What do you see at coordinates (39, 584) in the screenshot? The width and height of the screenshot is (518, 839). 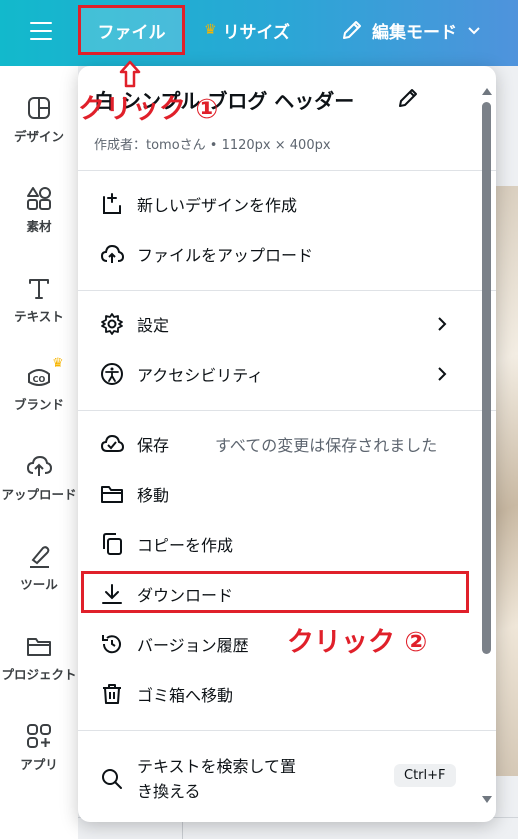 I see `rail-label-tools: ツール` at bounding box center [39, 584].